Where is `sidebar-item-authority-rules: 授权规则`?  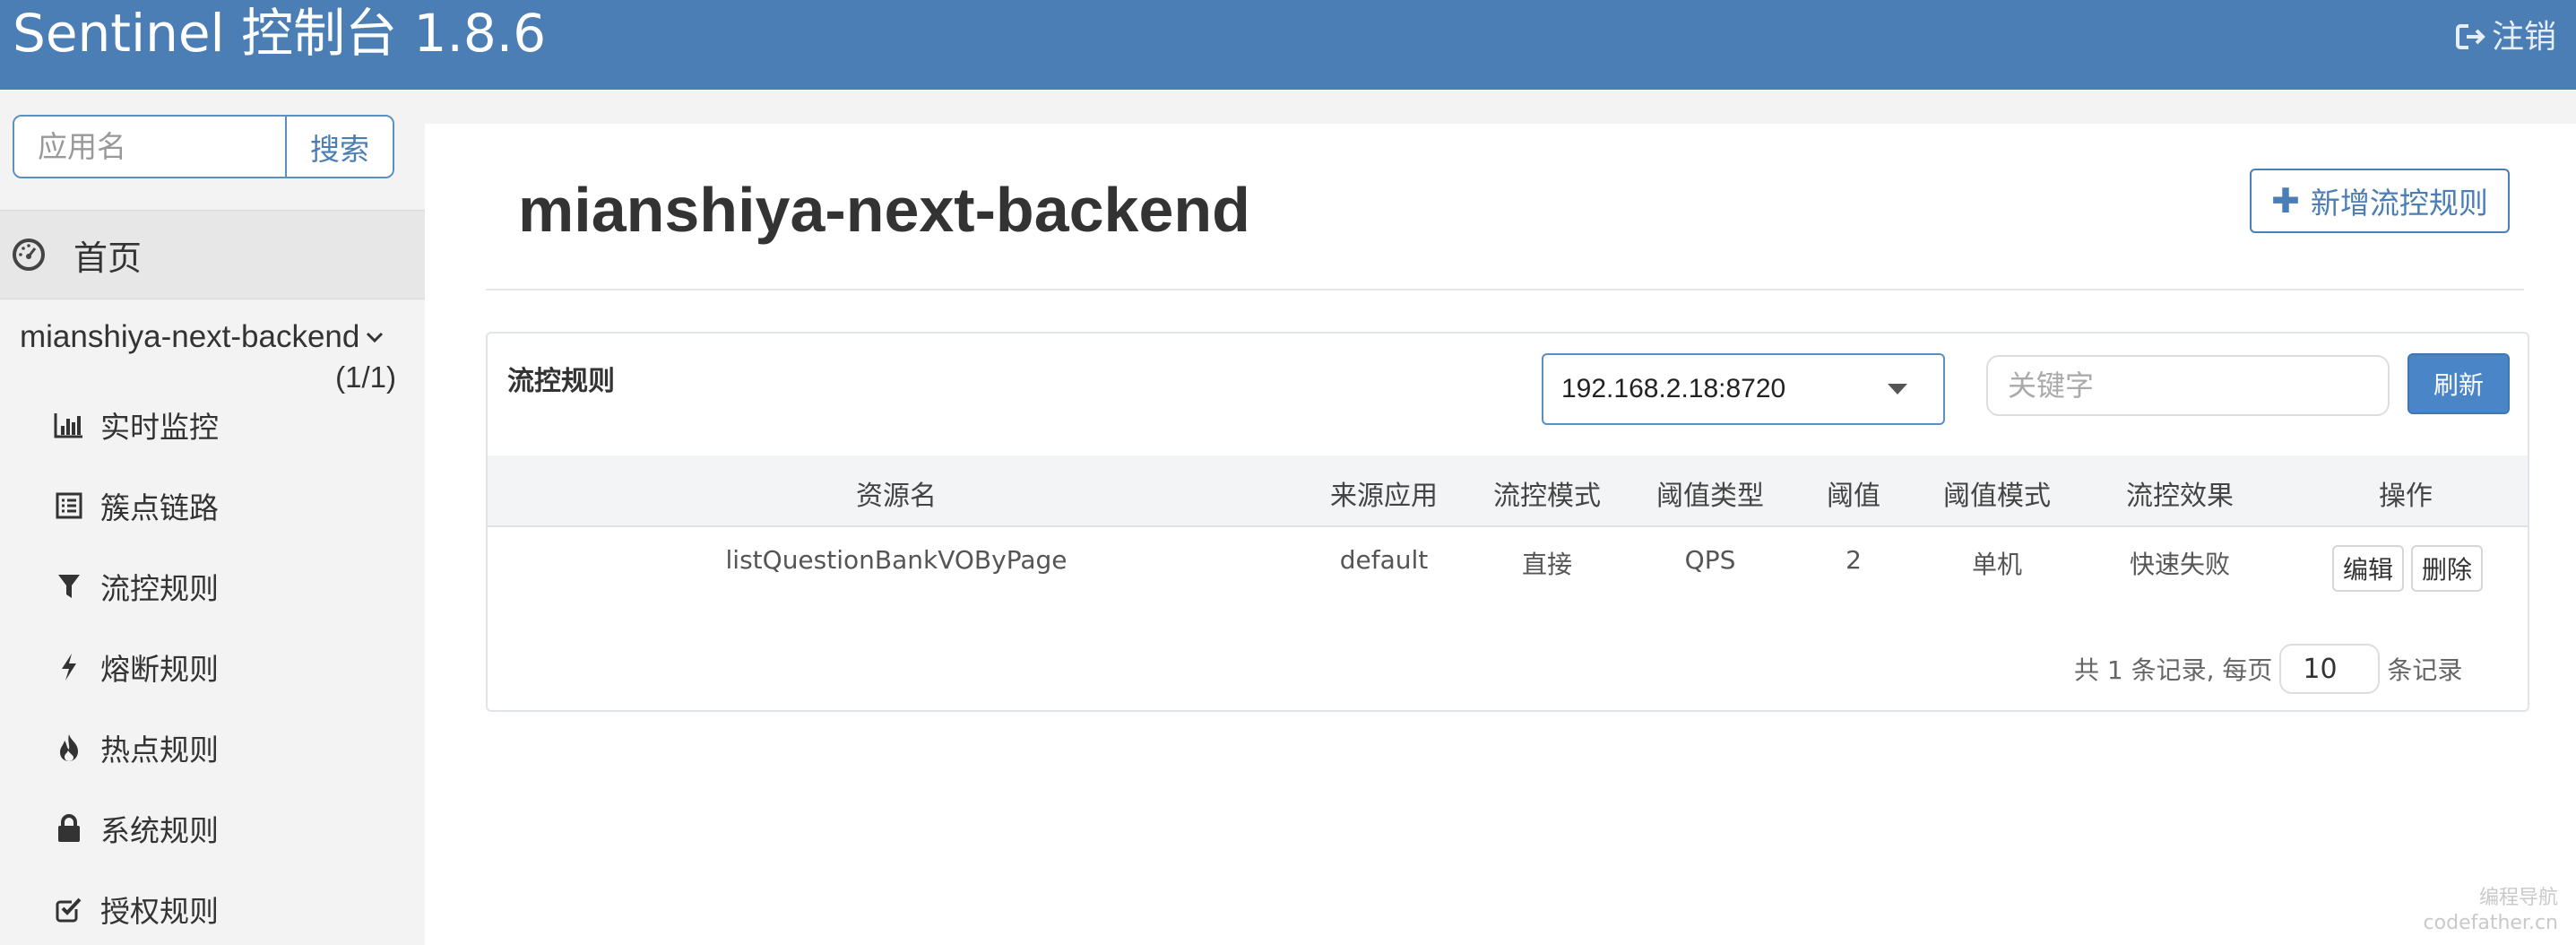
sidebar-item-authority-rules: 授权规则 is located at coordinates (136, 909).